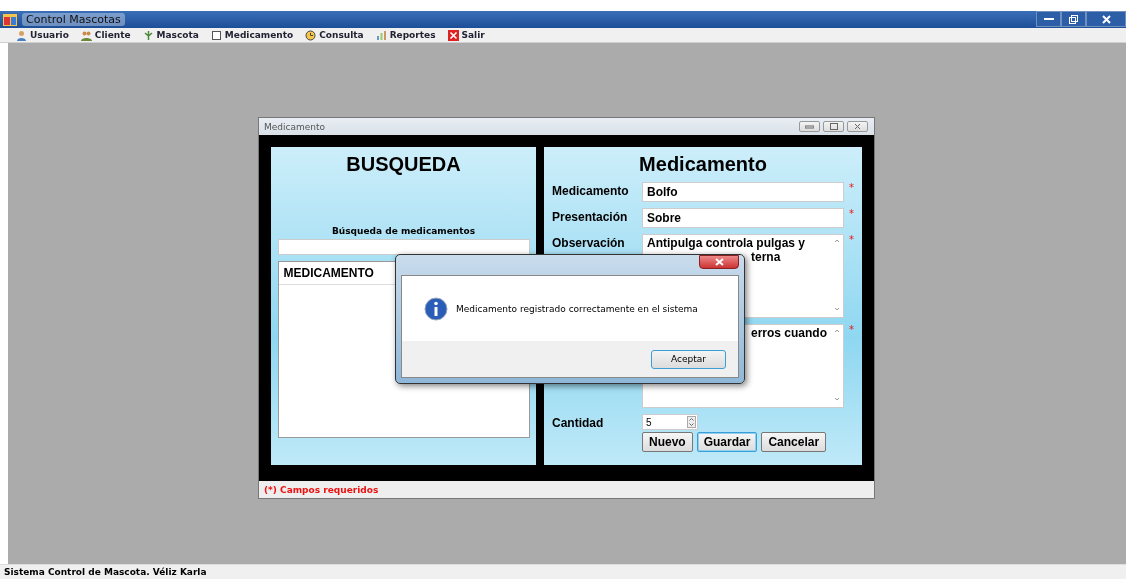  I want to click on panel-heading: BUSQUEDA, so click(403, 164).